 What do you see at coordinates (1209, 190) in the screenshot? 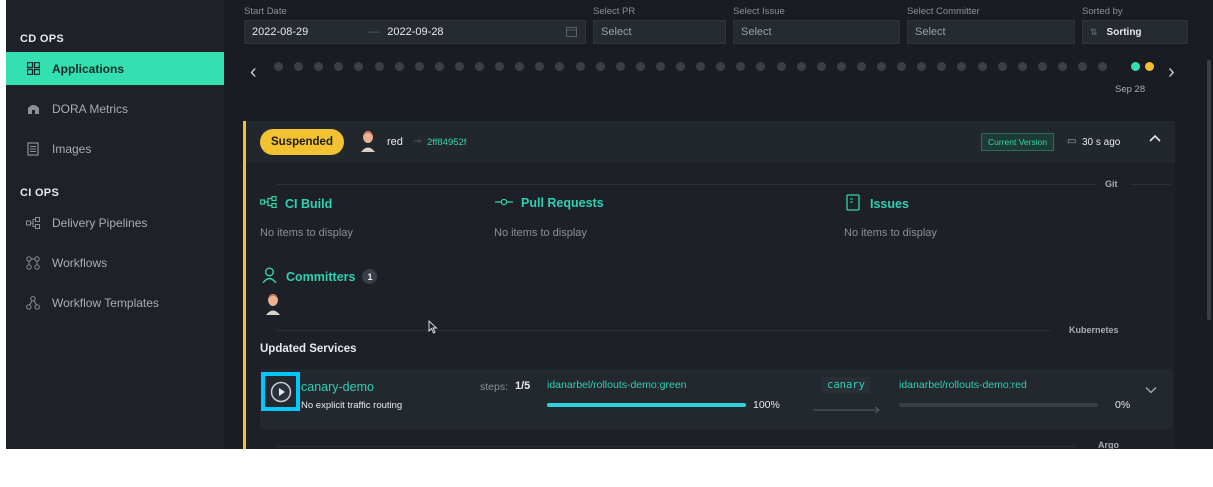
I see `scrollbar-thumb` at bounding box center [1209, 190].